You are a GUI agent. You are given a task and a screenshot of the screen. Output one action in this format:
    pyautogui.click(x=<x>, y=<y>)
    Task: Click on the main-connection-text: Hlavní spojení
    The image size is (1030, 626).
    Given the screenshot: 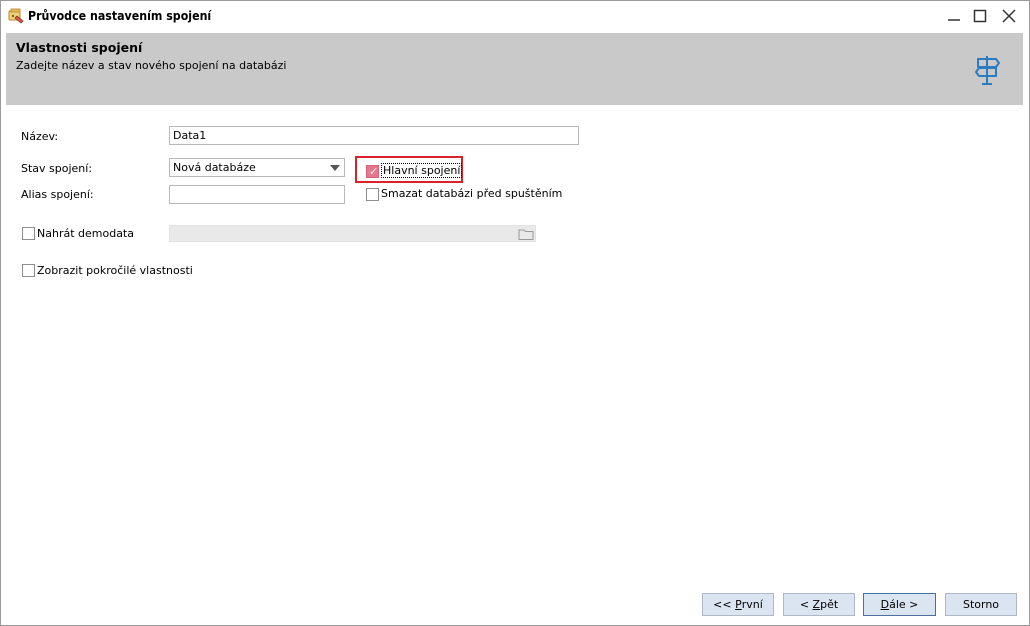 What is the action you would take?
    pyautogui.click(x=422, y=170)
    